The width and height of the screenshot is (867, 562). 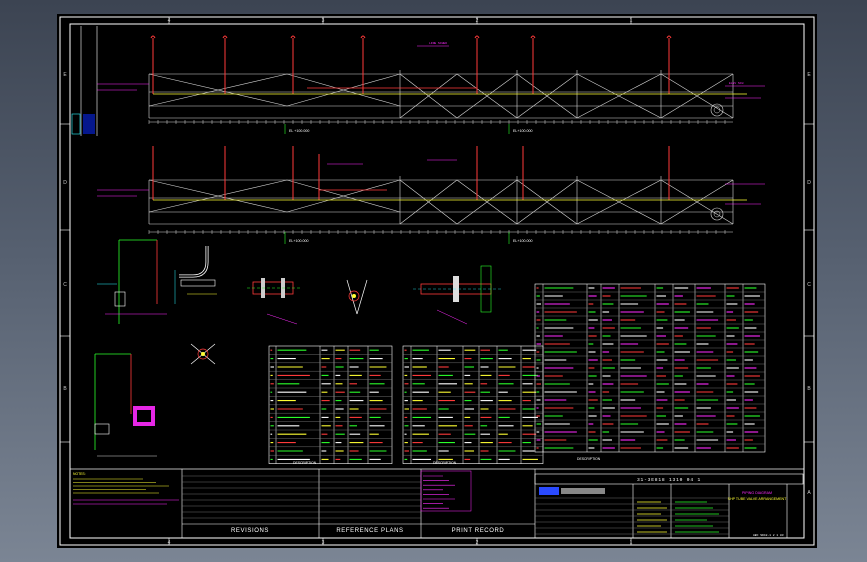 I want to click on detail-support-left, so click(x=132, y=281).